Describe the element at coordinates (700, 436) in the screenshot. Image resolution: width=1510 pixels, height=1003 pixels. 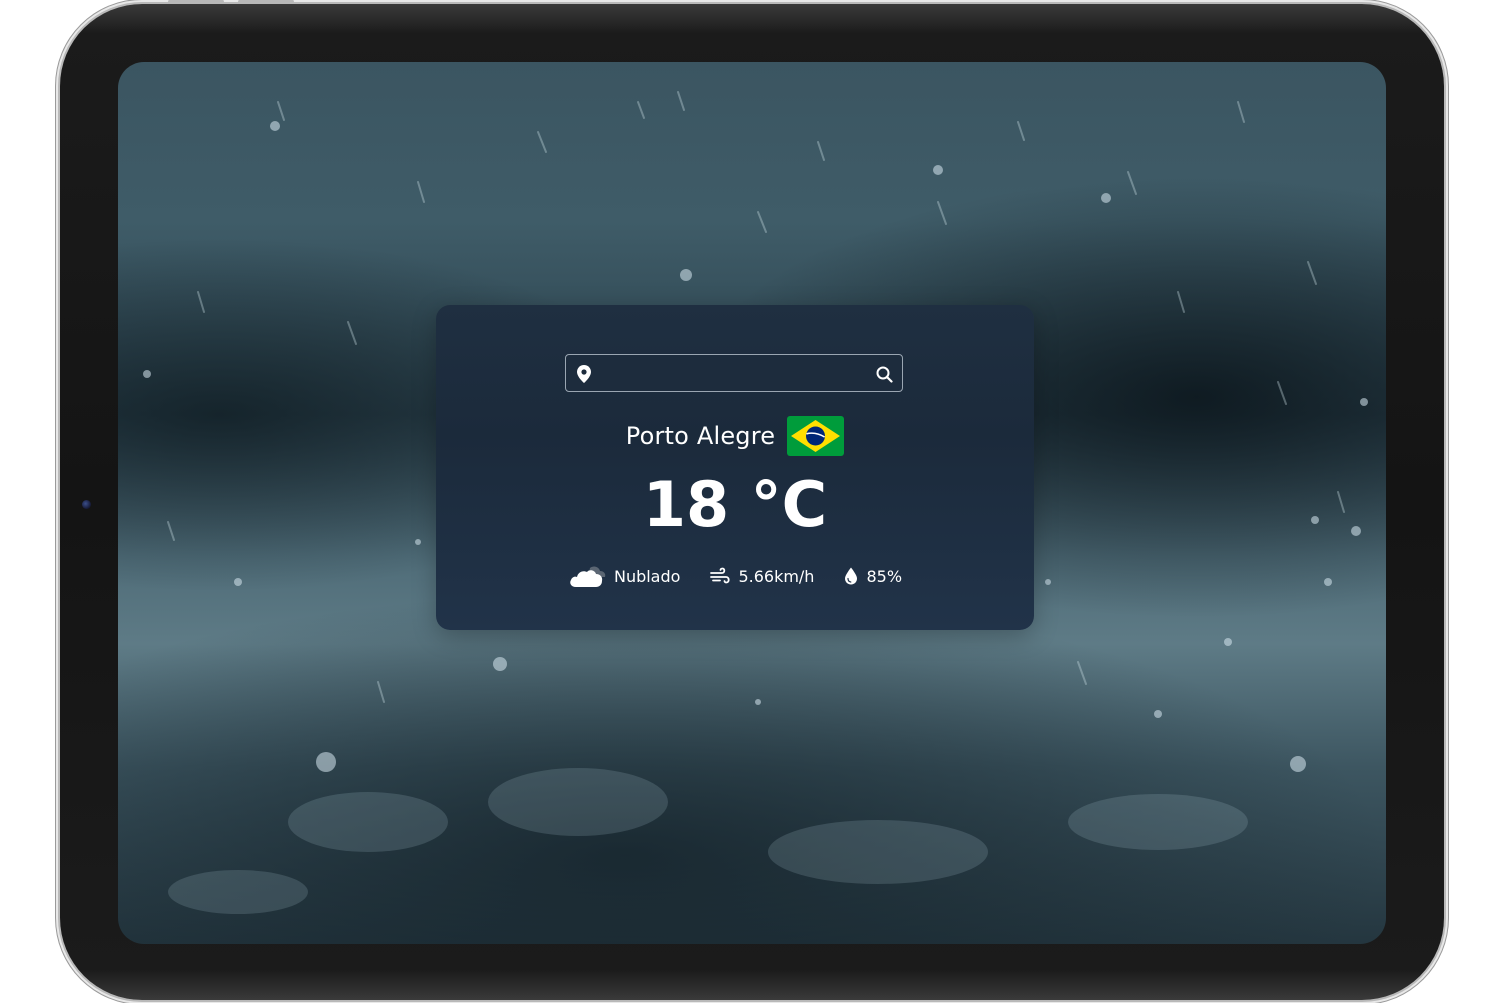
I see `city-name: Porto Alegre` at that location.